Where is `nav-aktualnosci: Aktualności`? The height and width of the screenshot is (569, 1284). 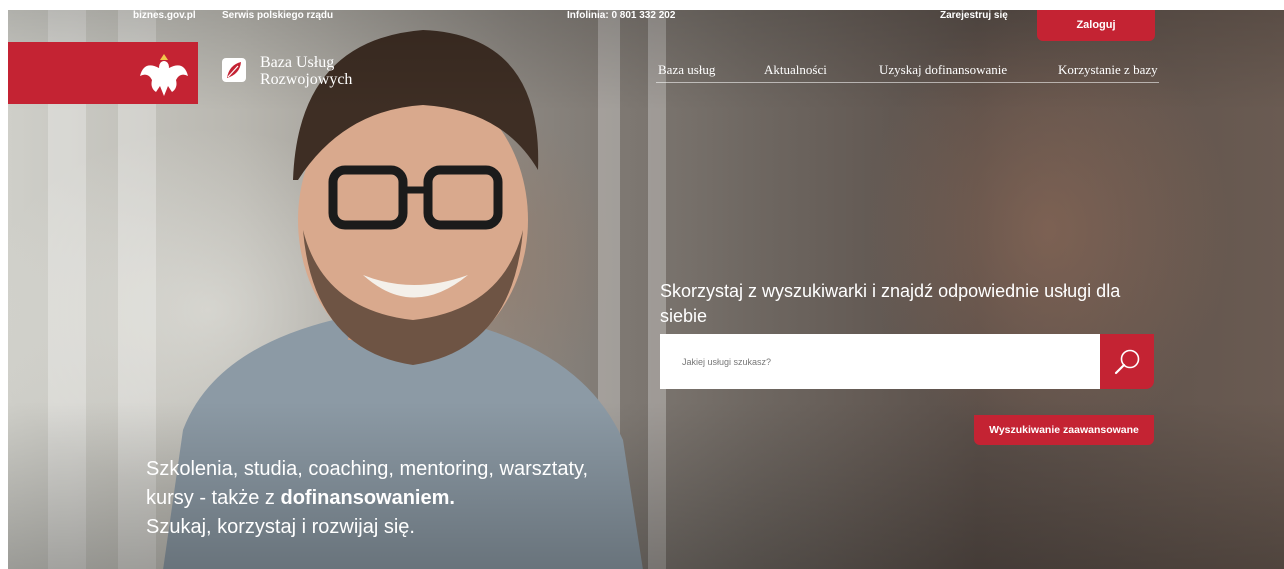
nav-aktualnosci: Aktualności is located at coordinates (795, 70).